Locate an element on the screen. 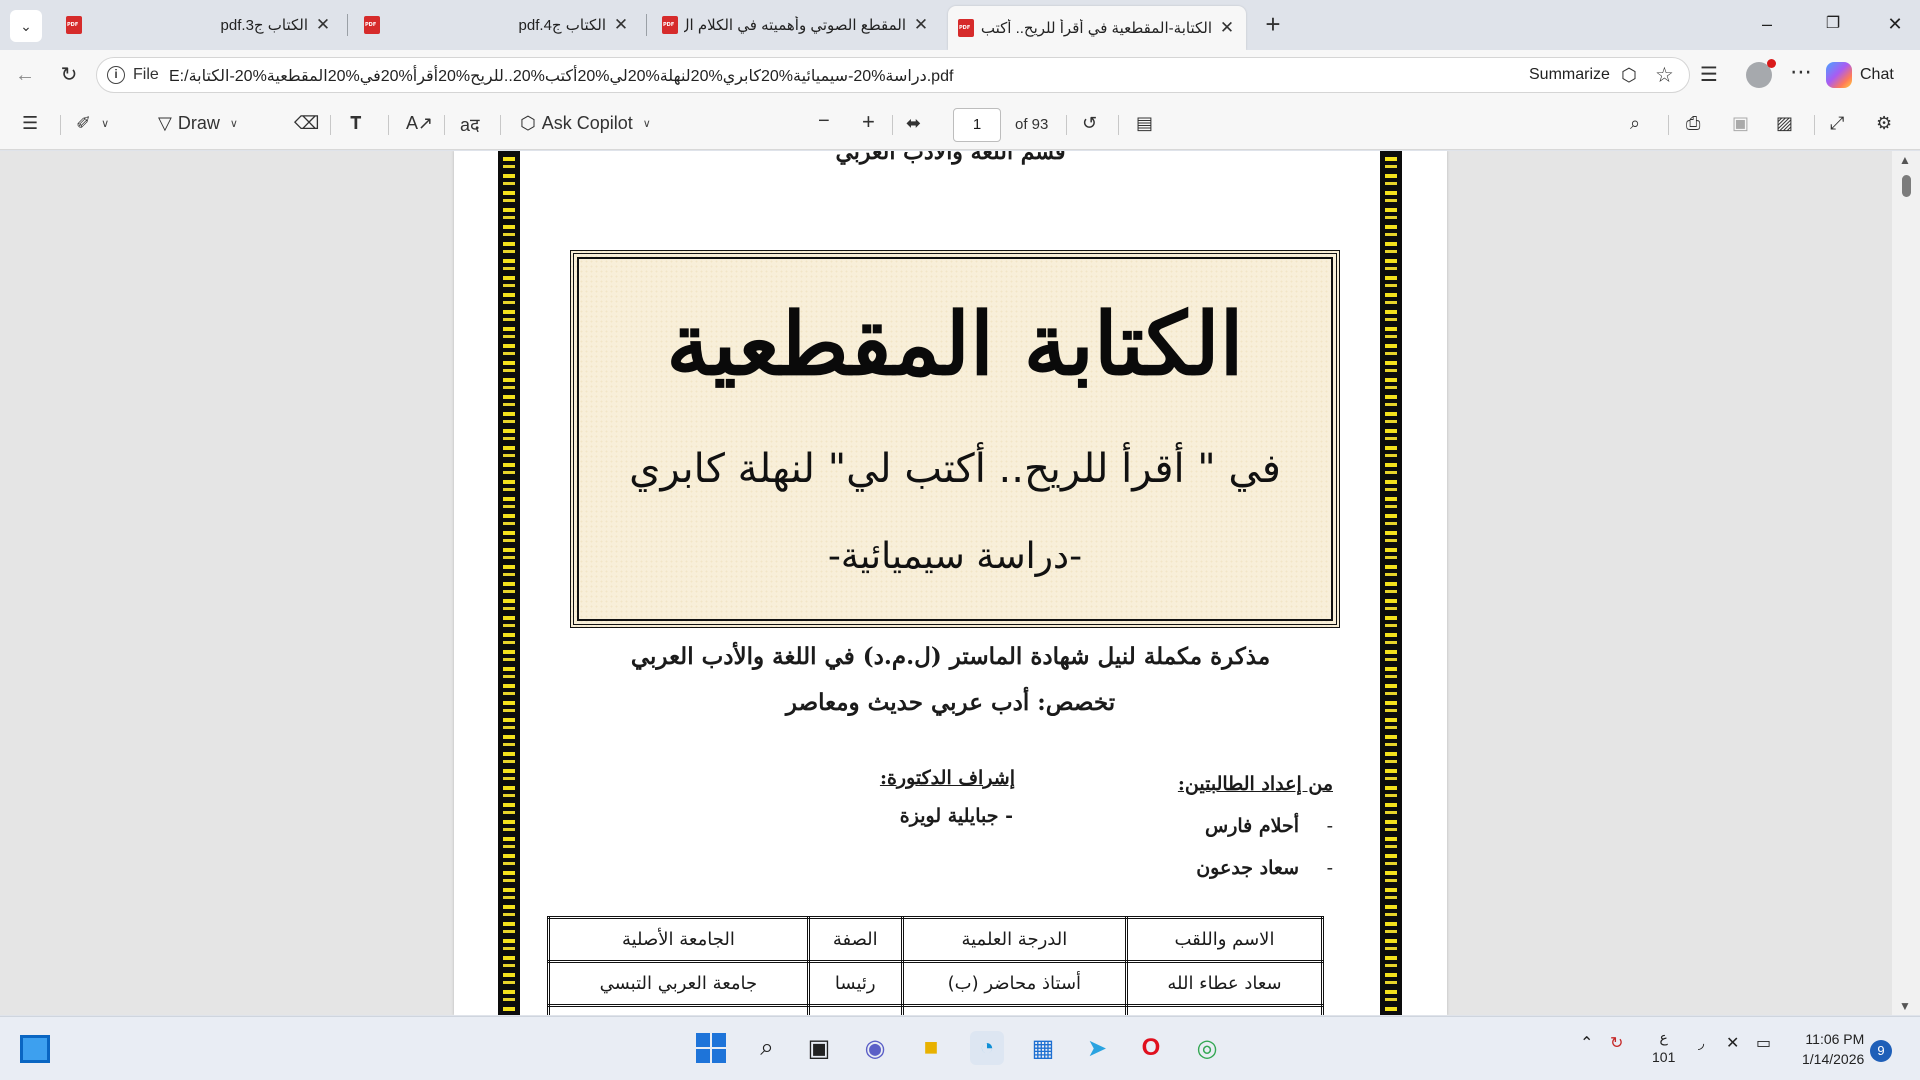 The height and width of the screenshot is (1080, 1920). opera-icon: O is located at coordinates (1151, 1048).